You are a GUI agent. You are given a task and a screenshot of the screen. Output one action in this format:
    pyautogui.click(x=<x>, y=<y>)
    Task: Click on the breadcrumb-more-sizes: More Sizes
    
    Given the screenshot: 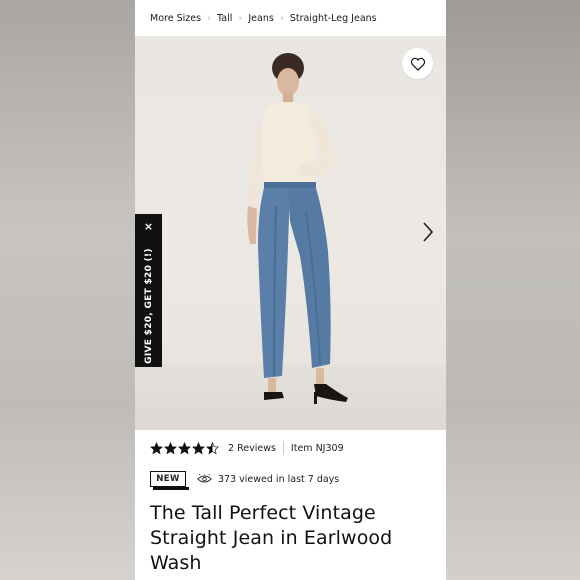 What is the action you would take?
    pyautogui.click(x=175, y=18)
    